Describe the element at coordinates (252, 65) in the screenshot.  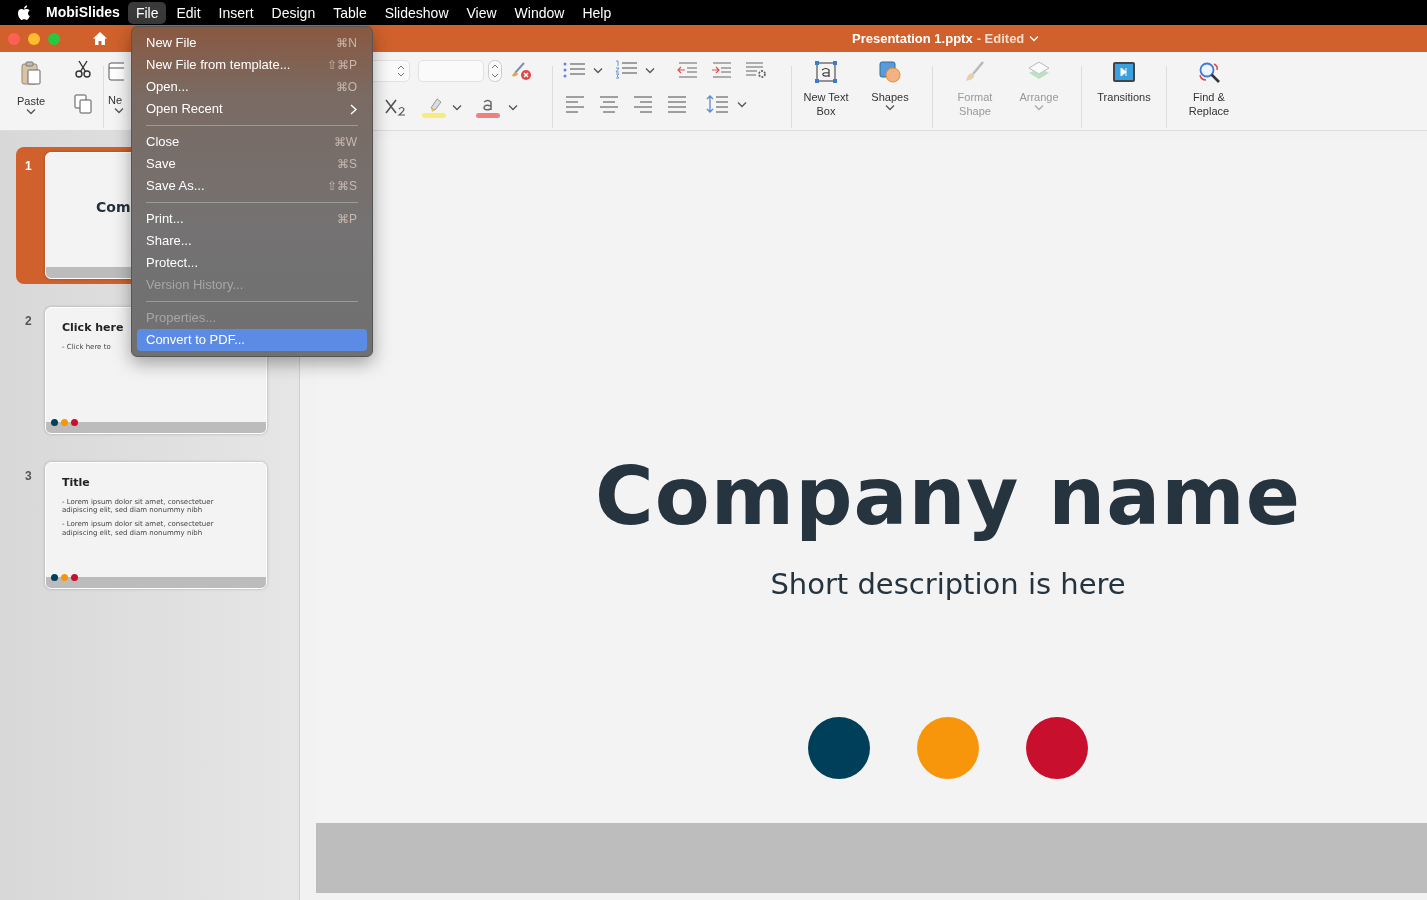
I see `menu-item: New File from template... ⇧⌘P` at that location.